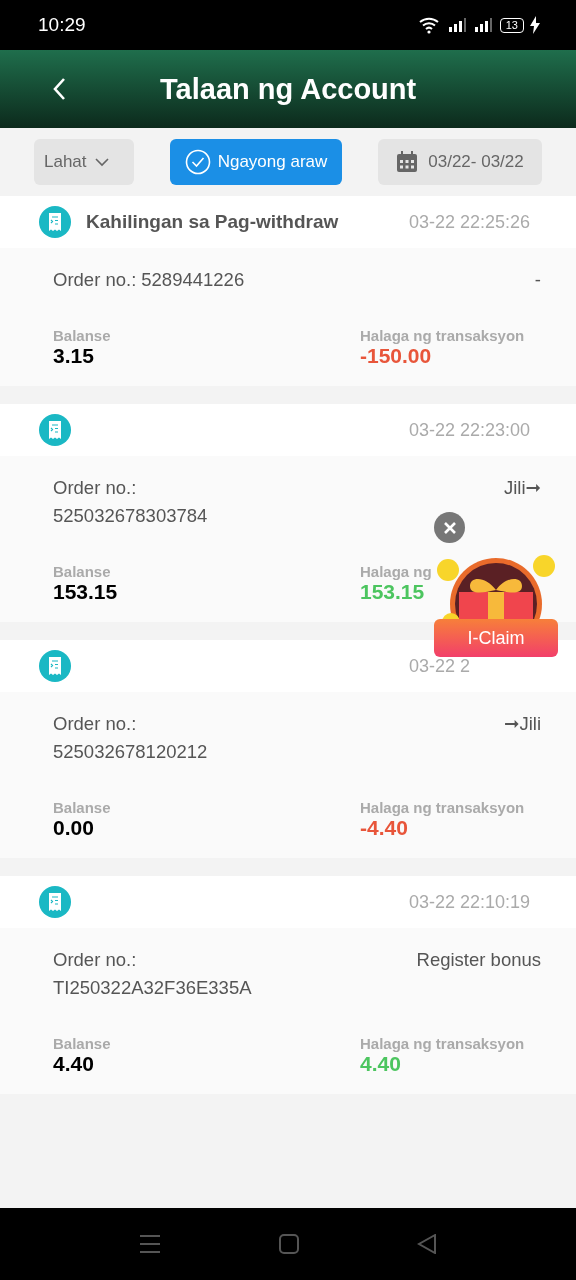 Image resolution: width=576 pixels, height=1280 pixels. What do you see at coordinates (86, 592) in the screenshot?
I see `balance-value: 153.15` at bounding box center [86, 592].